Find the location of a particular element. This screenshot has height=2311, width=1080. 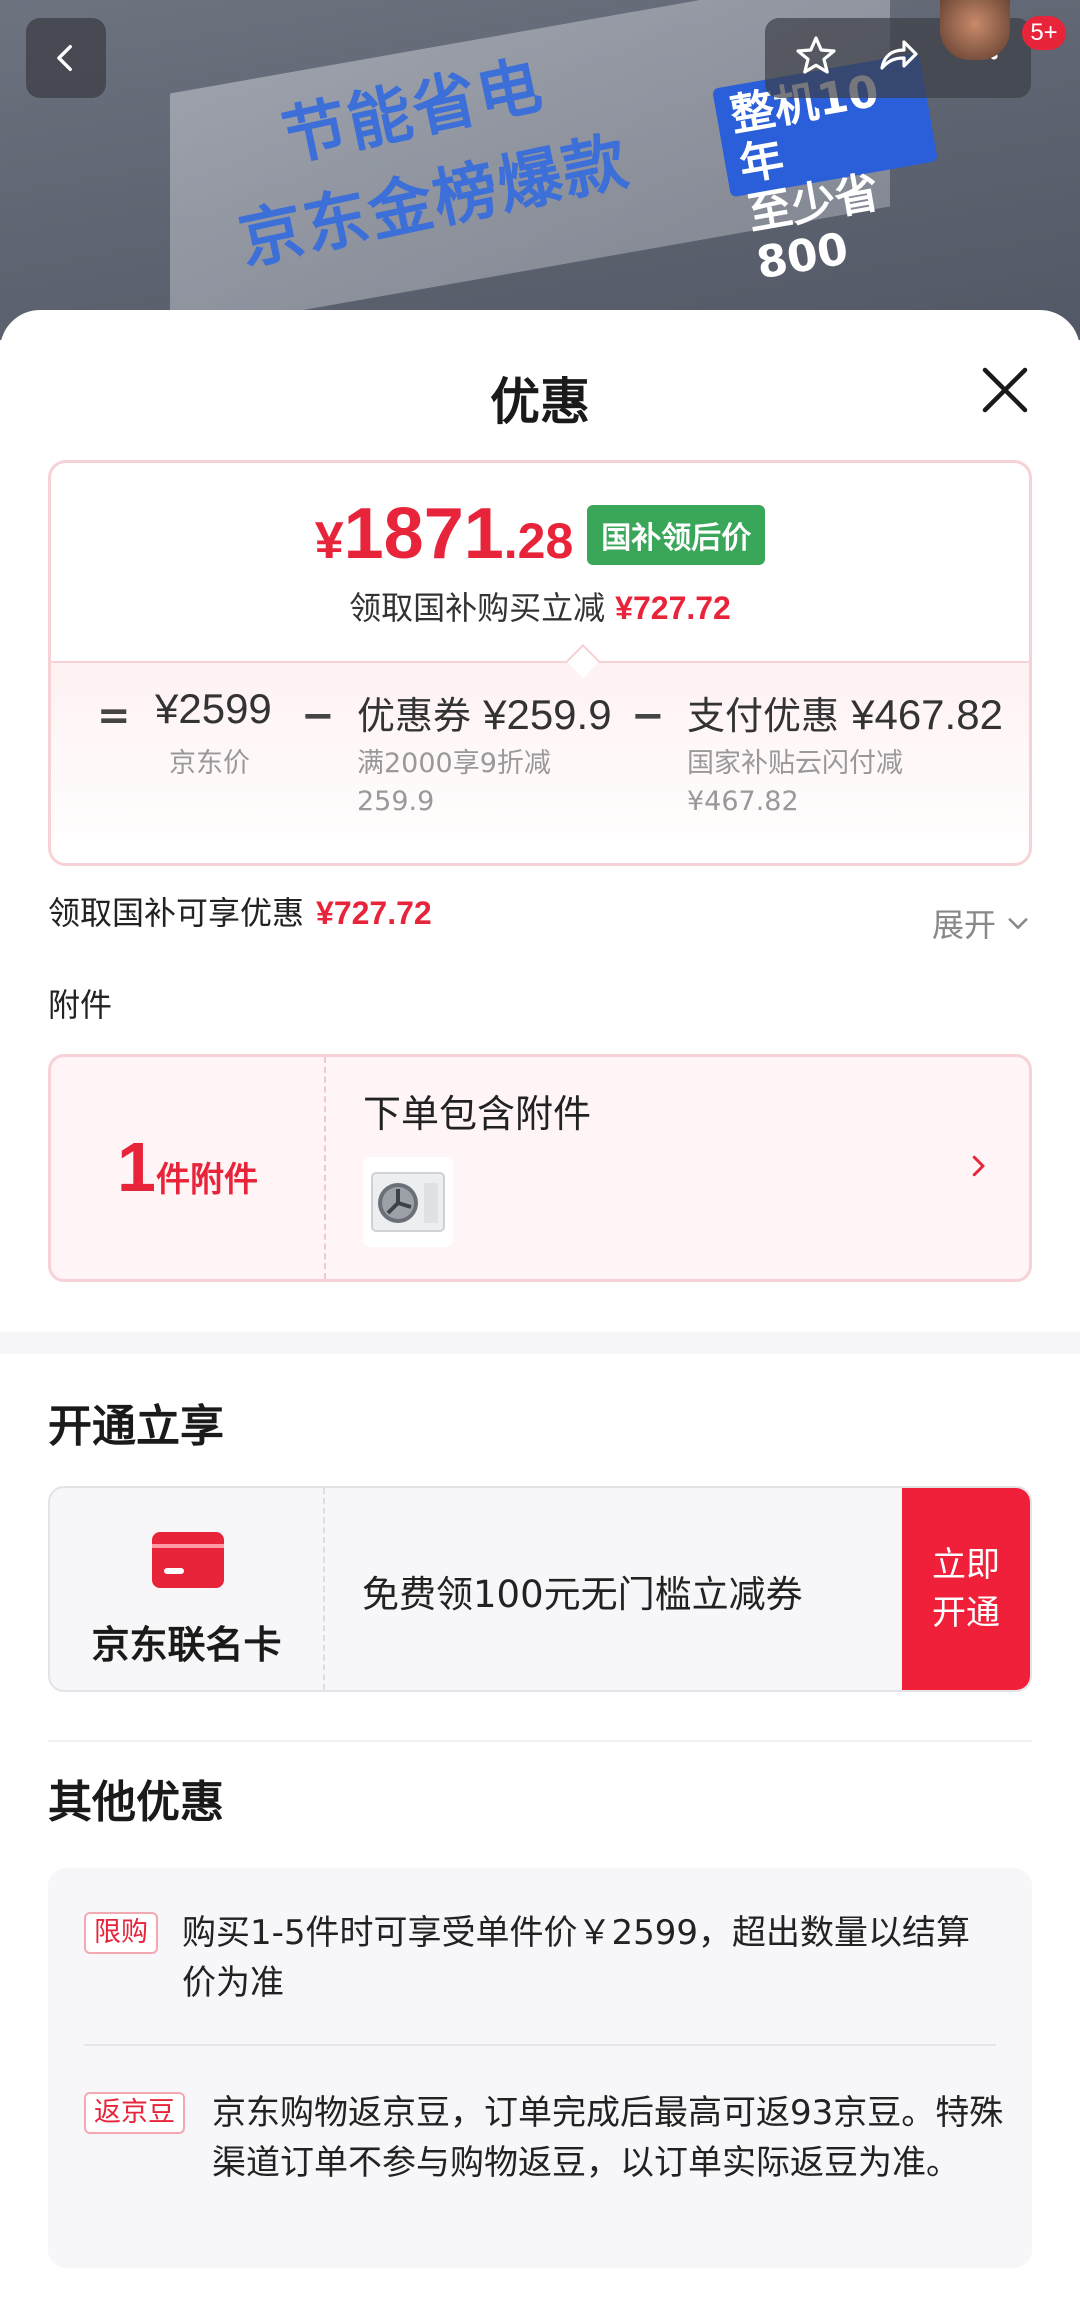

payment-discount: 支付优惠 ¥467.82 is located at coordinates (845, 714).